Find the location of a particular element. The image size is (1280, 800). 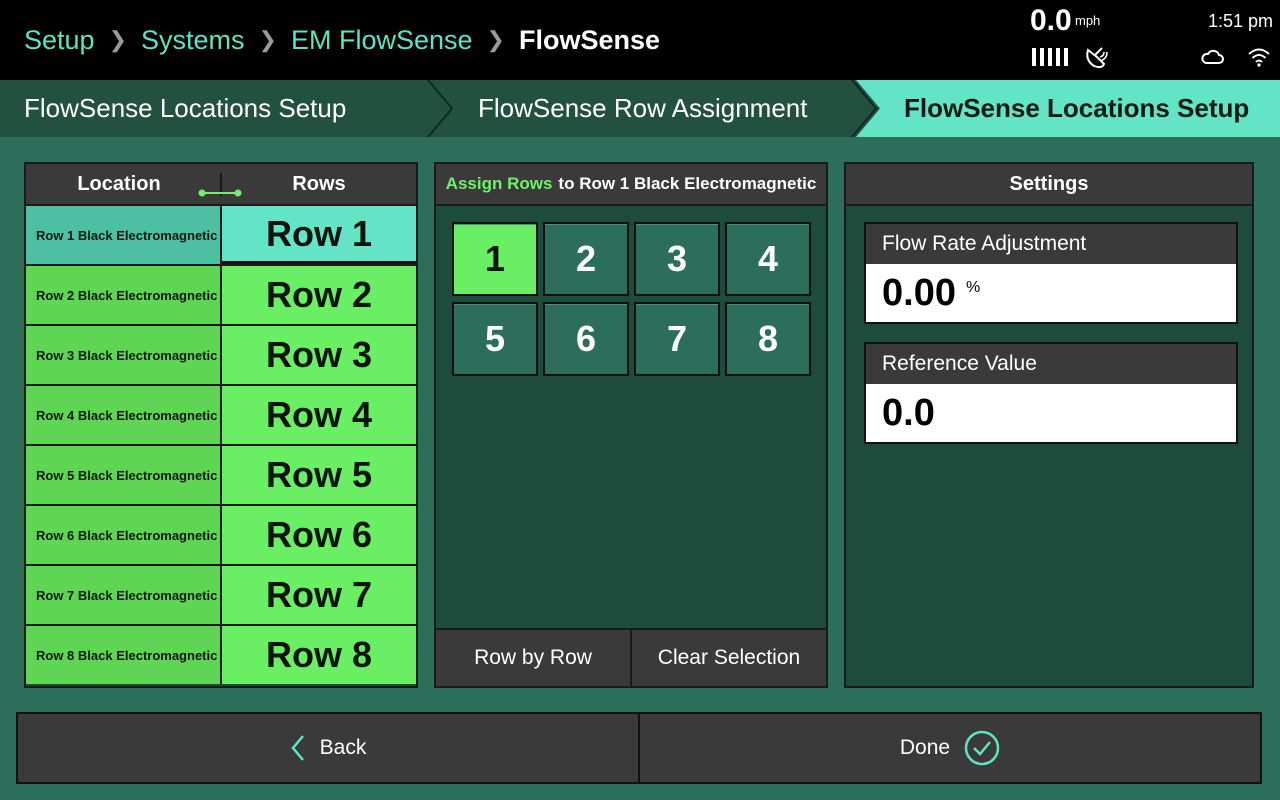

reference-value-field: 0.0 is located at coordinates (1051, 413).